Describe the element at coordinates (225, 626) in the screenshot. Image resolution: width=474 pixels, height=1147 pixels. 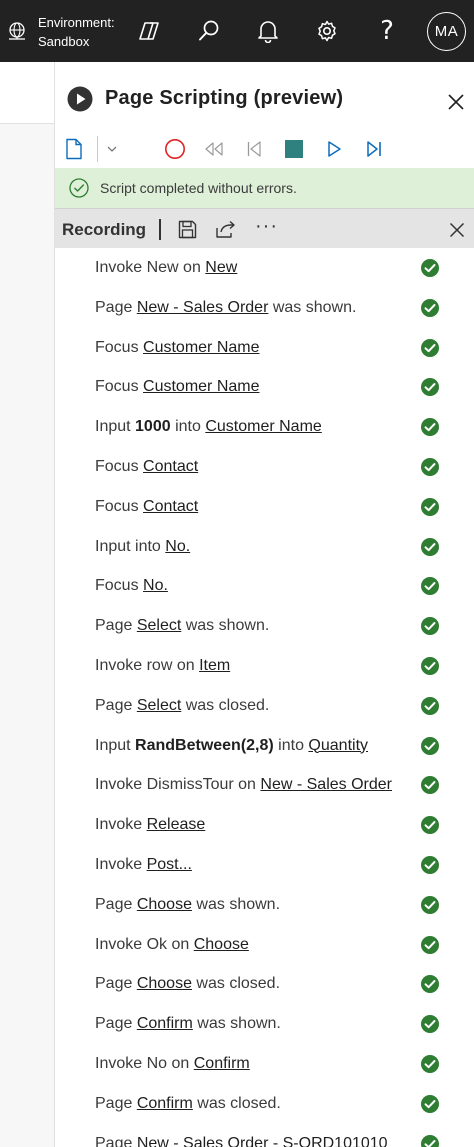
I see `step-action-text: was shown.` at that location.